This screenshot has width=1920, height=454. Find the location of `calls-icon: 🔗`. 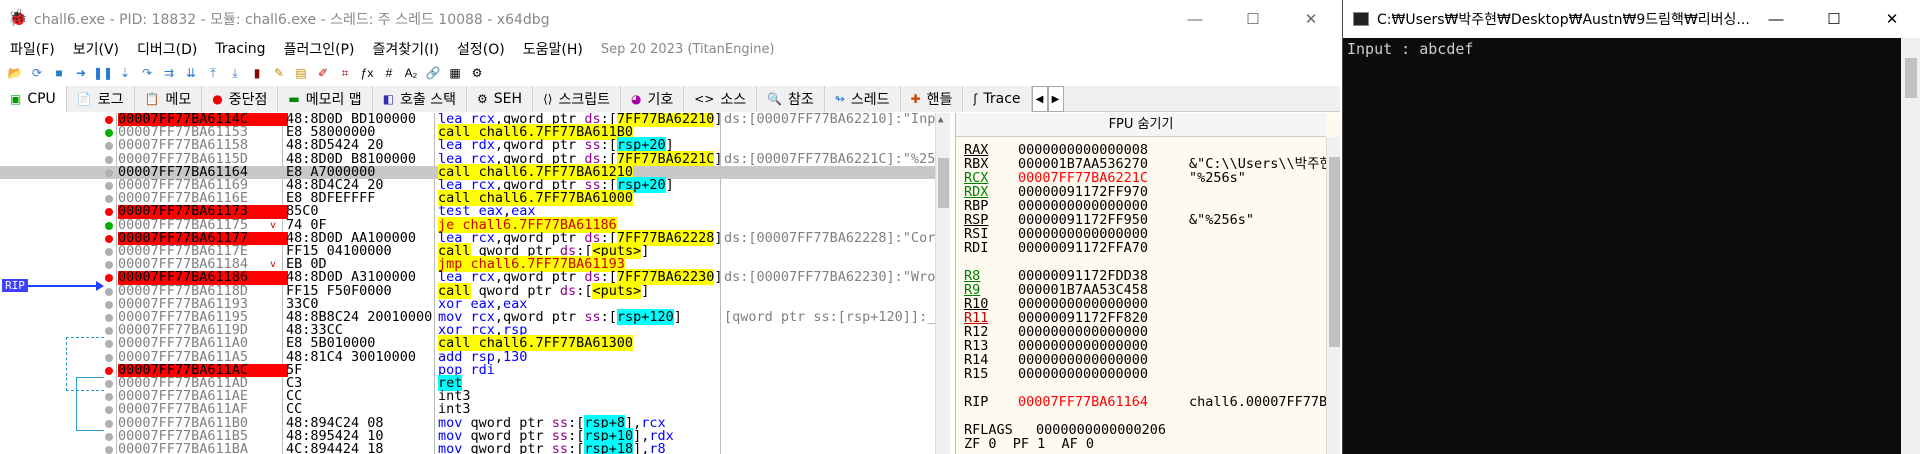

calls-icon: 🔗 is located at coordinates (433, 73).